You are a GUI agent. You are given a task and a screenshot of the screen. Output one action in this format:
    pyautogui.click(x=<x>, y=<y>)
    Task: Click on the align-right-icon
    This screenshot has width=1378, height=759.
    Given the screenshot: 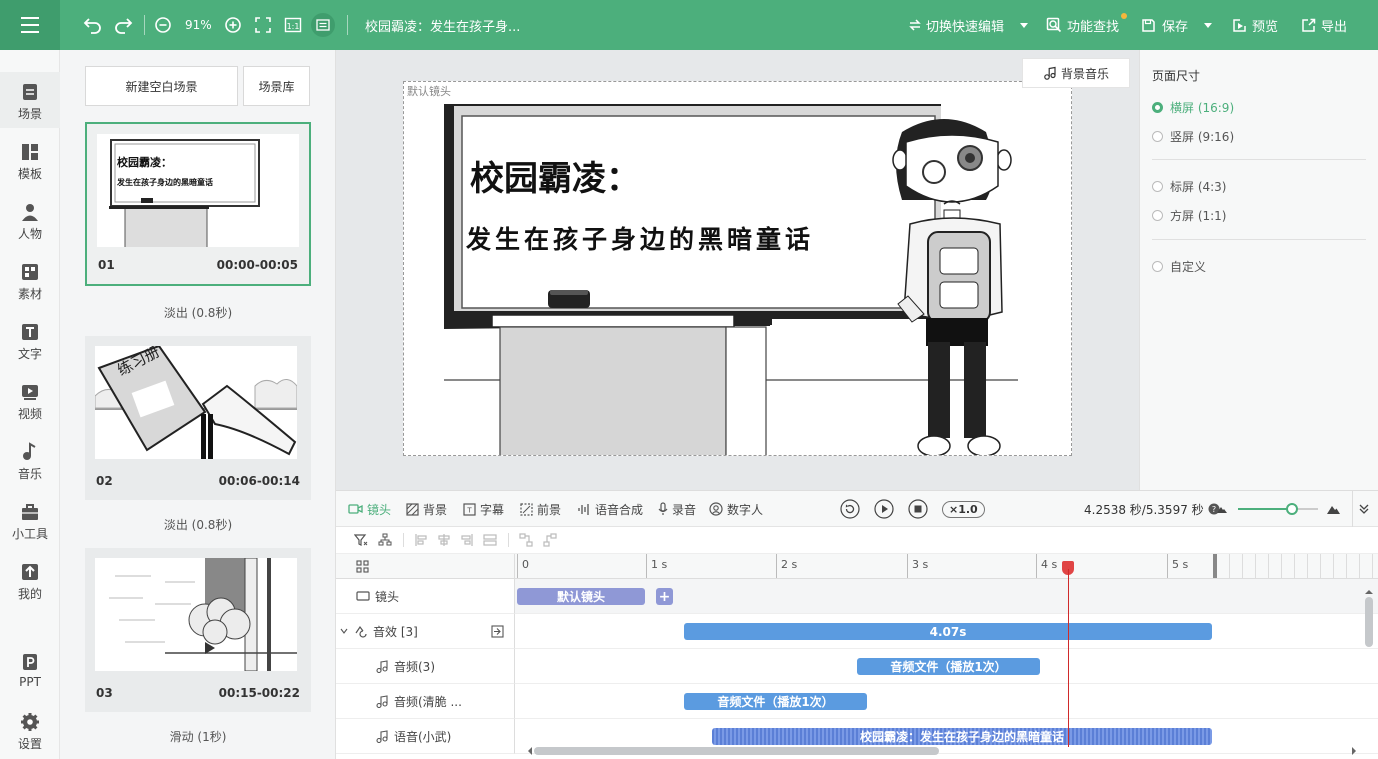 What is the action you would take?
    pyautogui.click(x=467, y=540)
    